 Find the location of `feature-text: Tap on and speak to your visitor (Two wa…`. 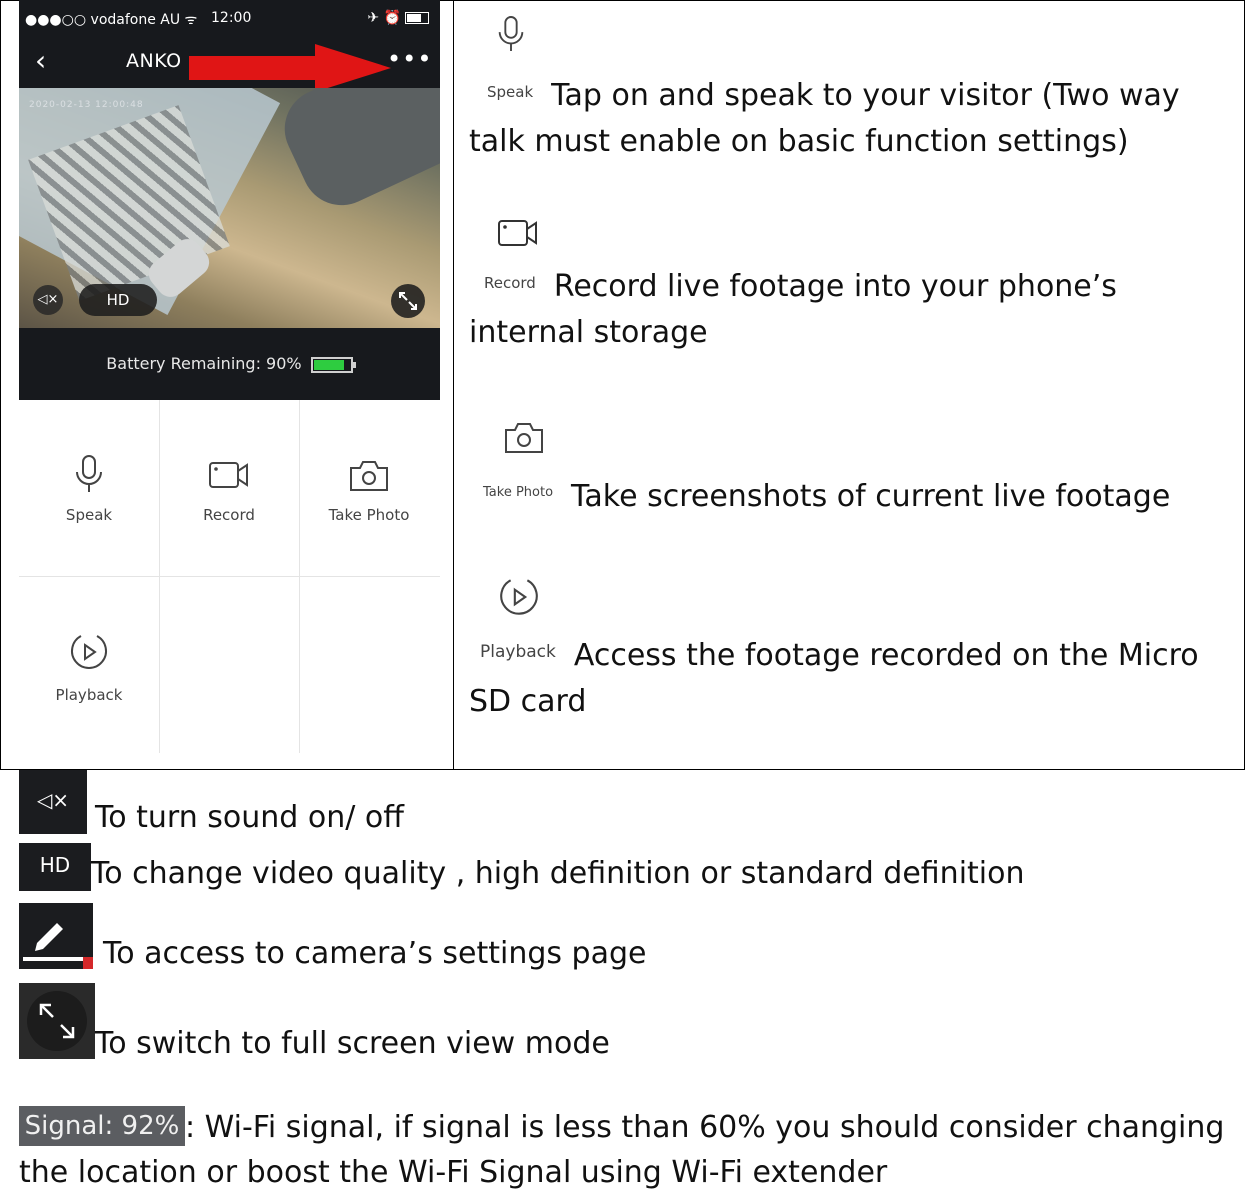

feature-text: Tap on and speak to your visitor (Two wa… is located at coordinates (865, 95).